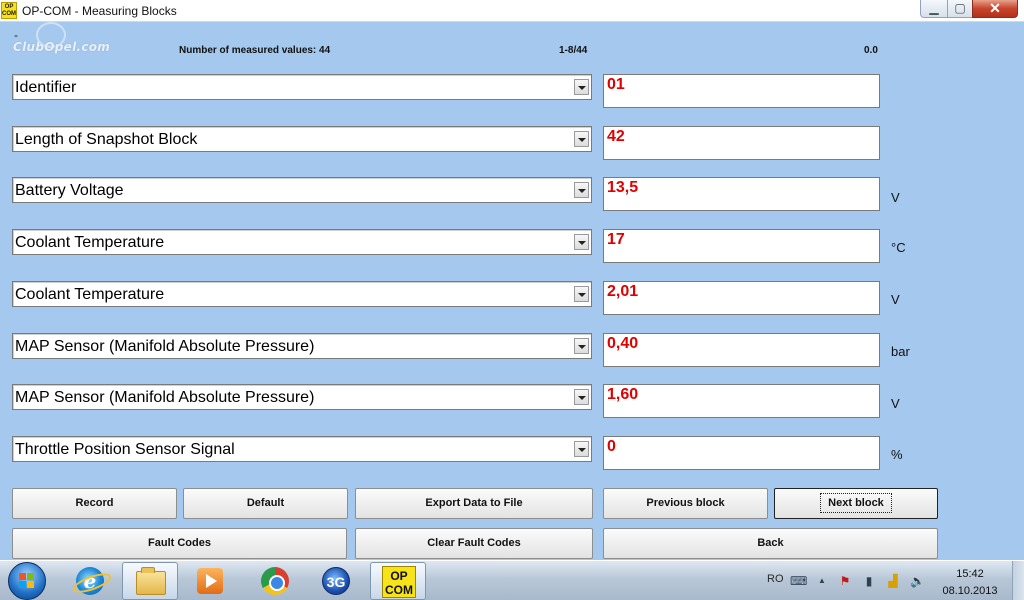  What do you see at coordinates (265, 503) in the screenshot?
I see `default-button: Default` at bounding box center [265, 503].